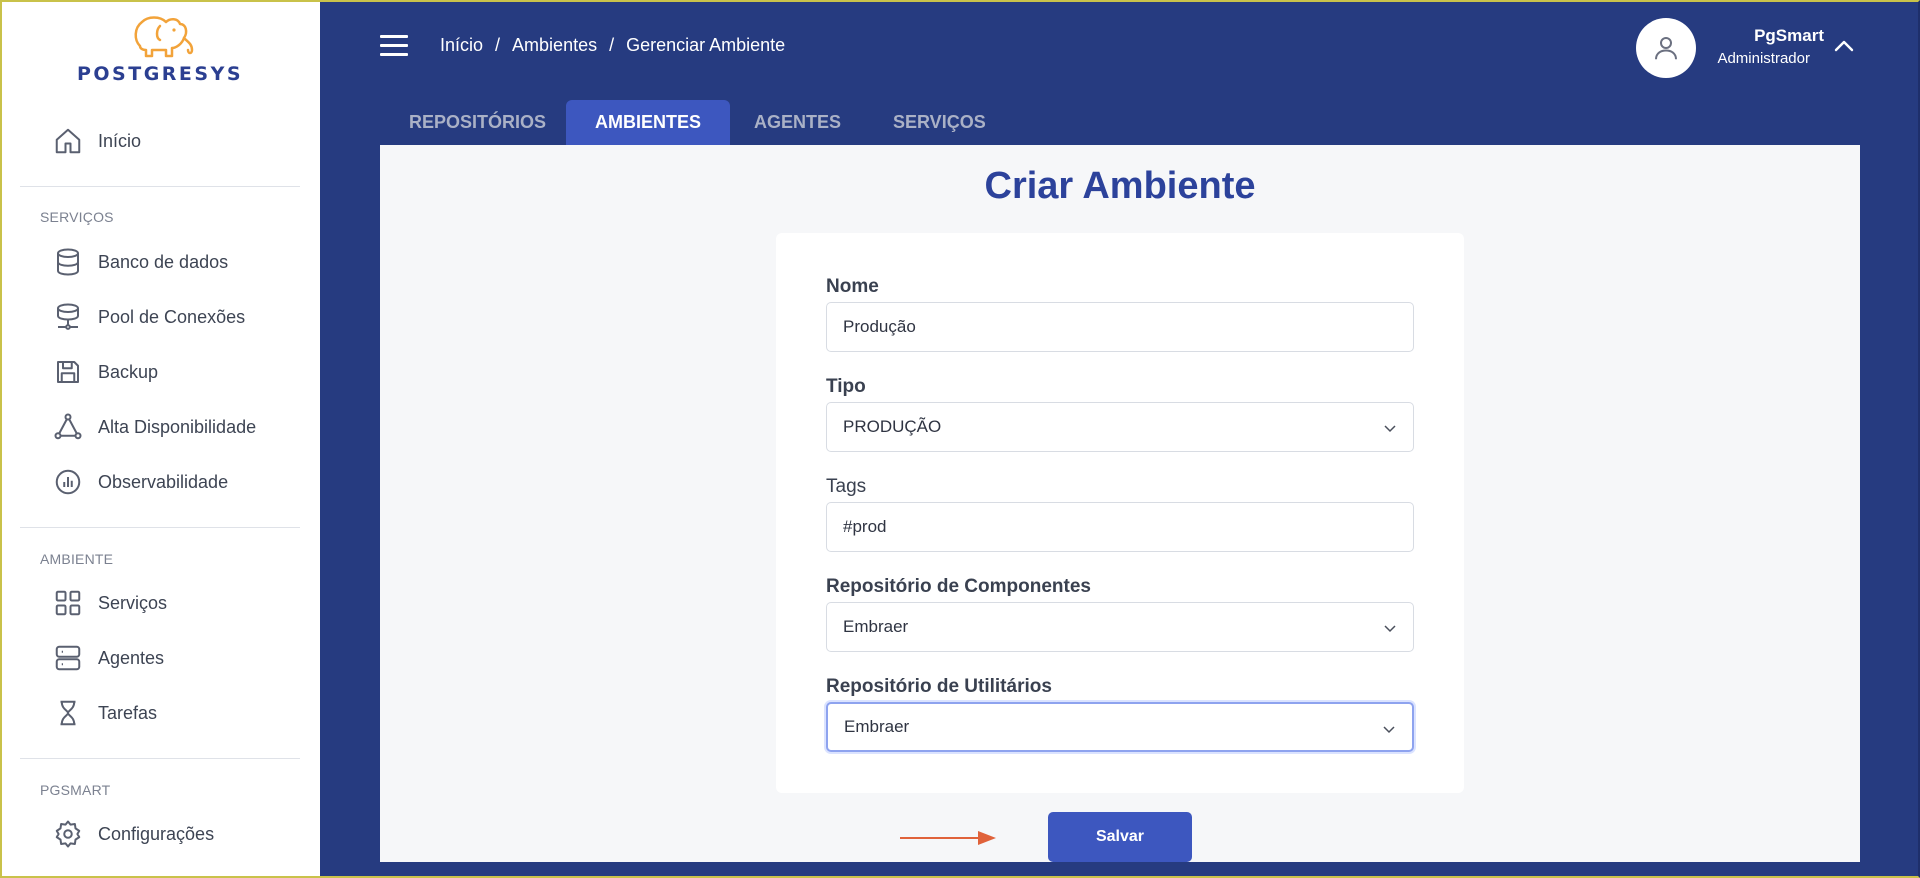  What do you see at coordinates (68, 427) in the screenshot?
I see `triangle-nodes-icon` at bounding box center [68, 427].